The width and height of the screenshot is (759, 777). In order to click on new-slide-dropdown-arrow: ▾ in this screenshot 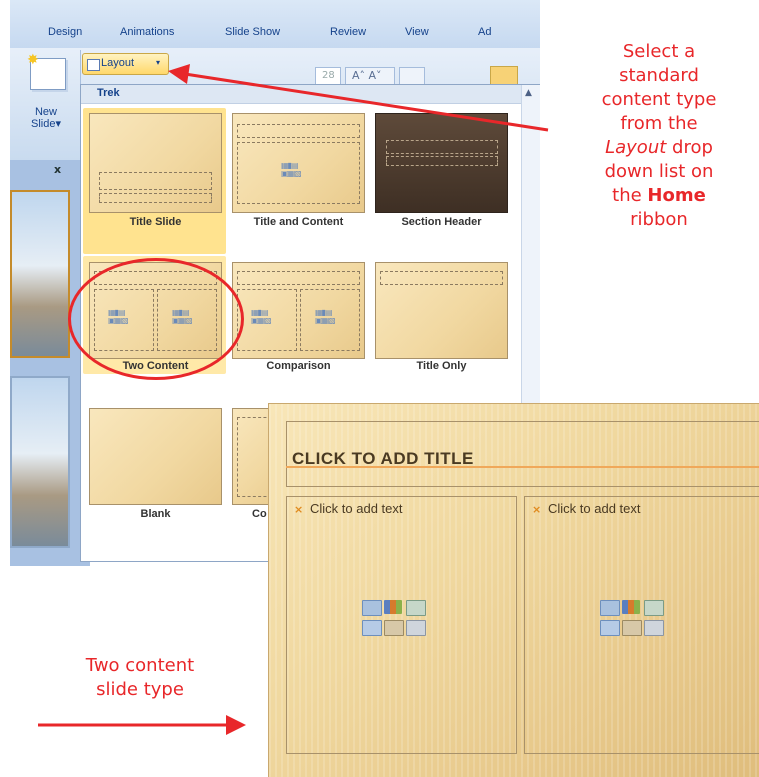, I will do `click(58, 124)`.